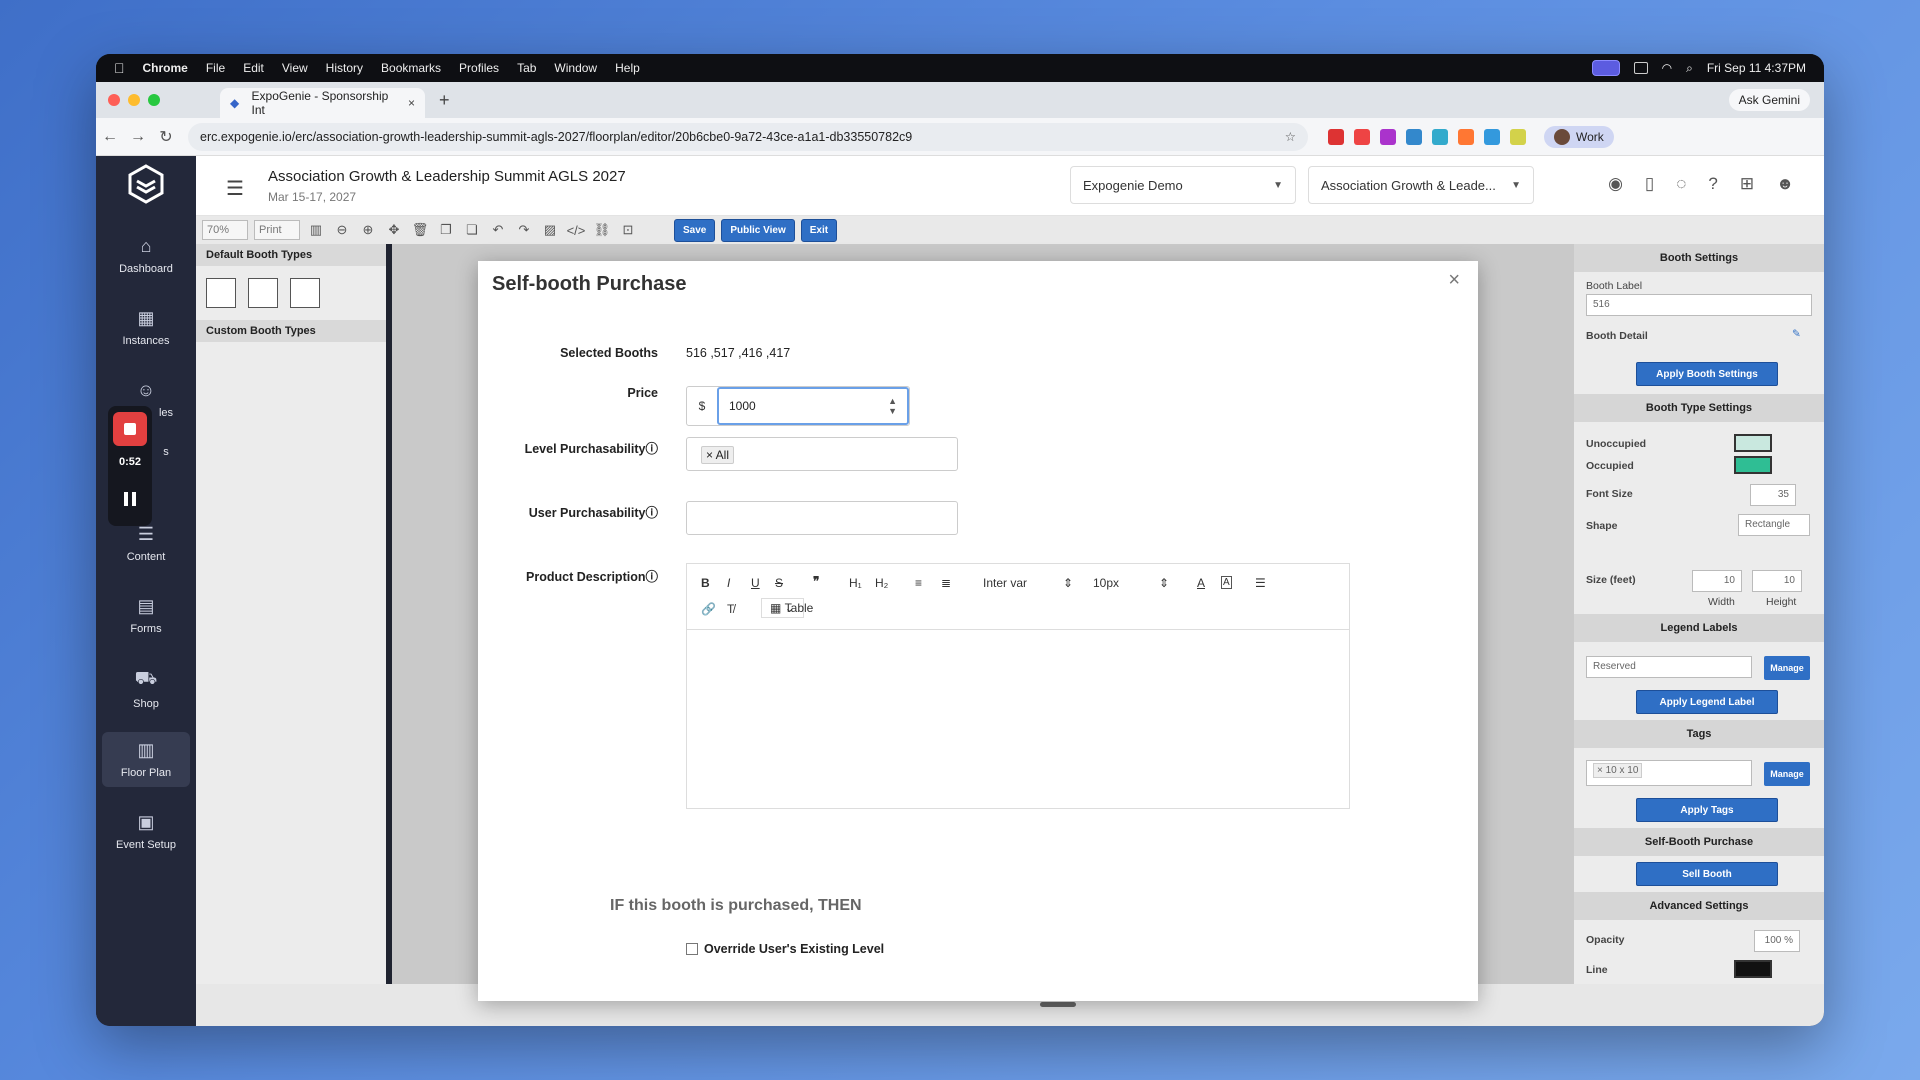  Describe the element at coordinates (1579, 136) in the screenshot. I see `profile-button: Work` at that location.